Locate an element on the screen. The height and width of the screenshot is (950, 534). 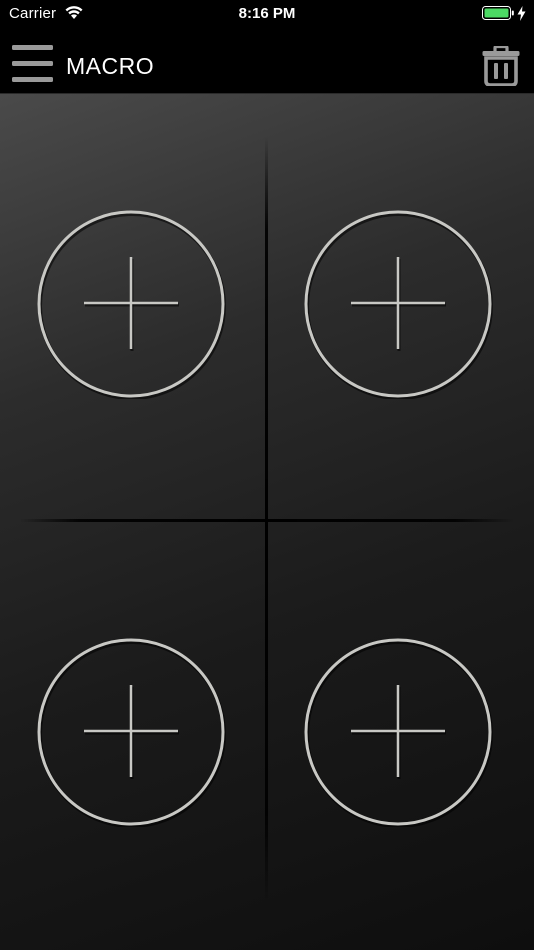
menu-button is located at coordinates (33, 64).